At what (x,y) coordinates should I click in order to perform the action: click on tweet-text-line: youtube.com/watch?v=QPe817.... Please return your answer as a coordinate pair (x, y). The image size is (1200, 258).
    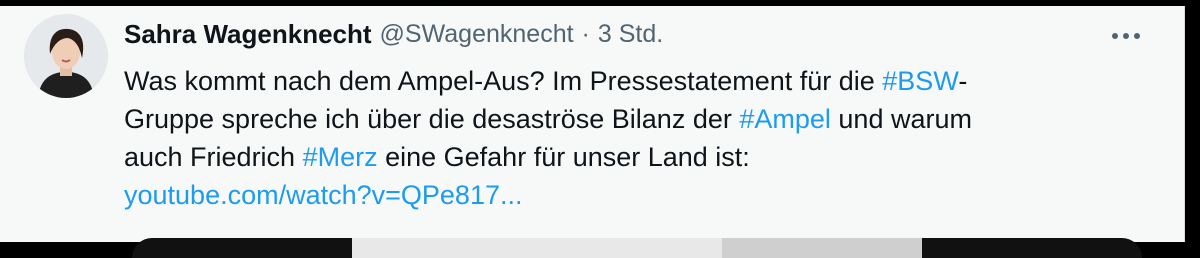
    Looking at the image, I should click on (624, 195).